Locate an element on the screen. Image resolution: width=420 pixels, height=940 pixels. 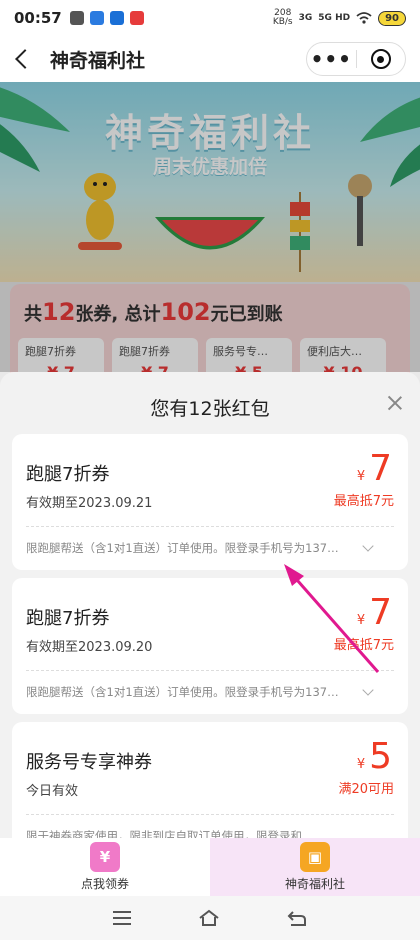
coupon-value: ¥5 is located at coordinates (374, 756).